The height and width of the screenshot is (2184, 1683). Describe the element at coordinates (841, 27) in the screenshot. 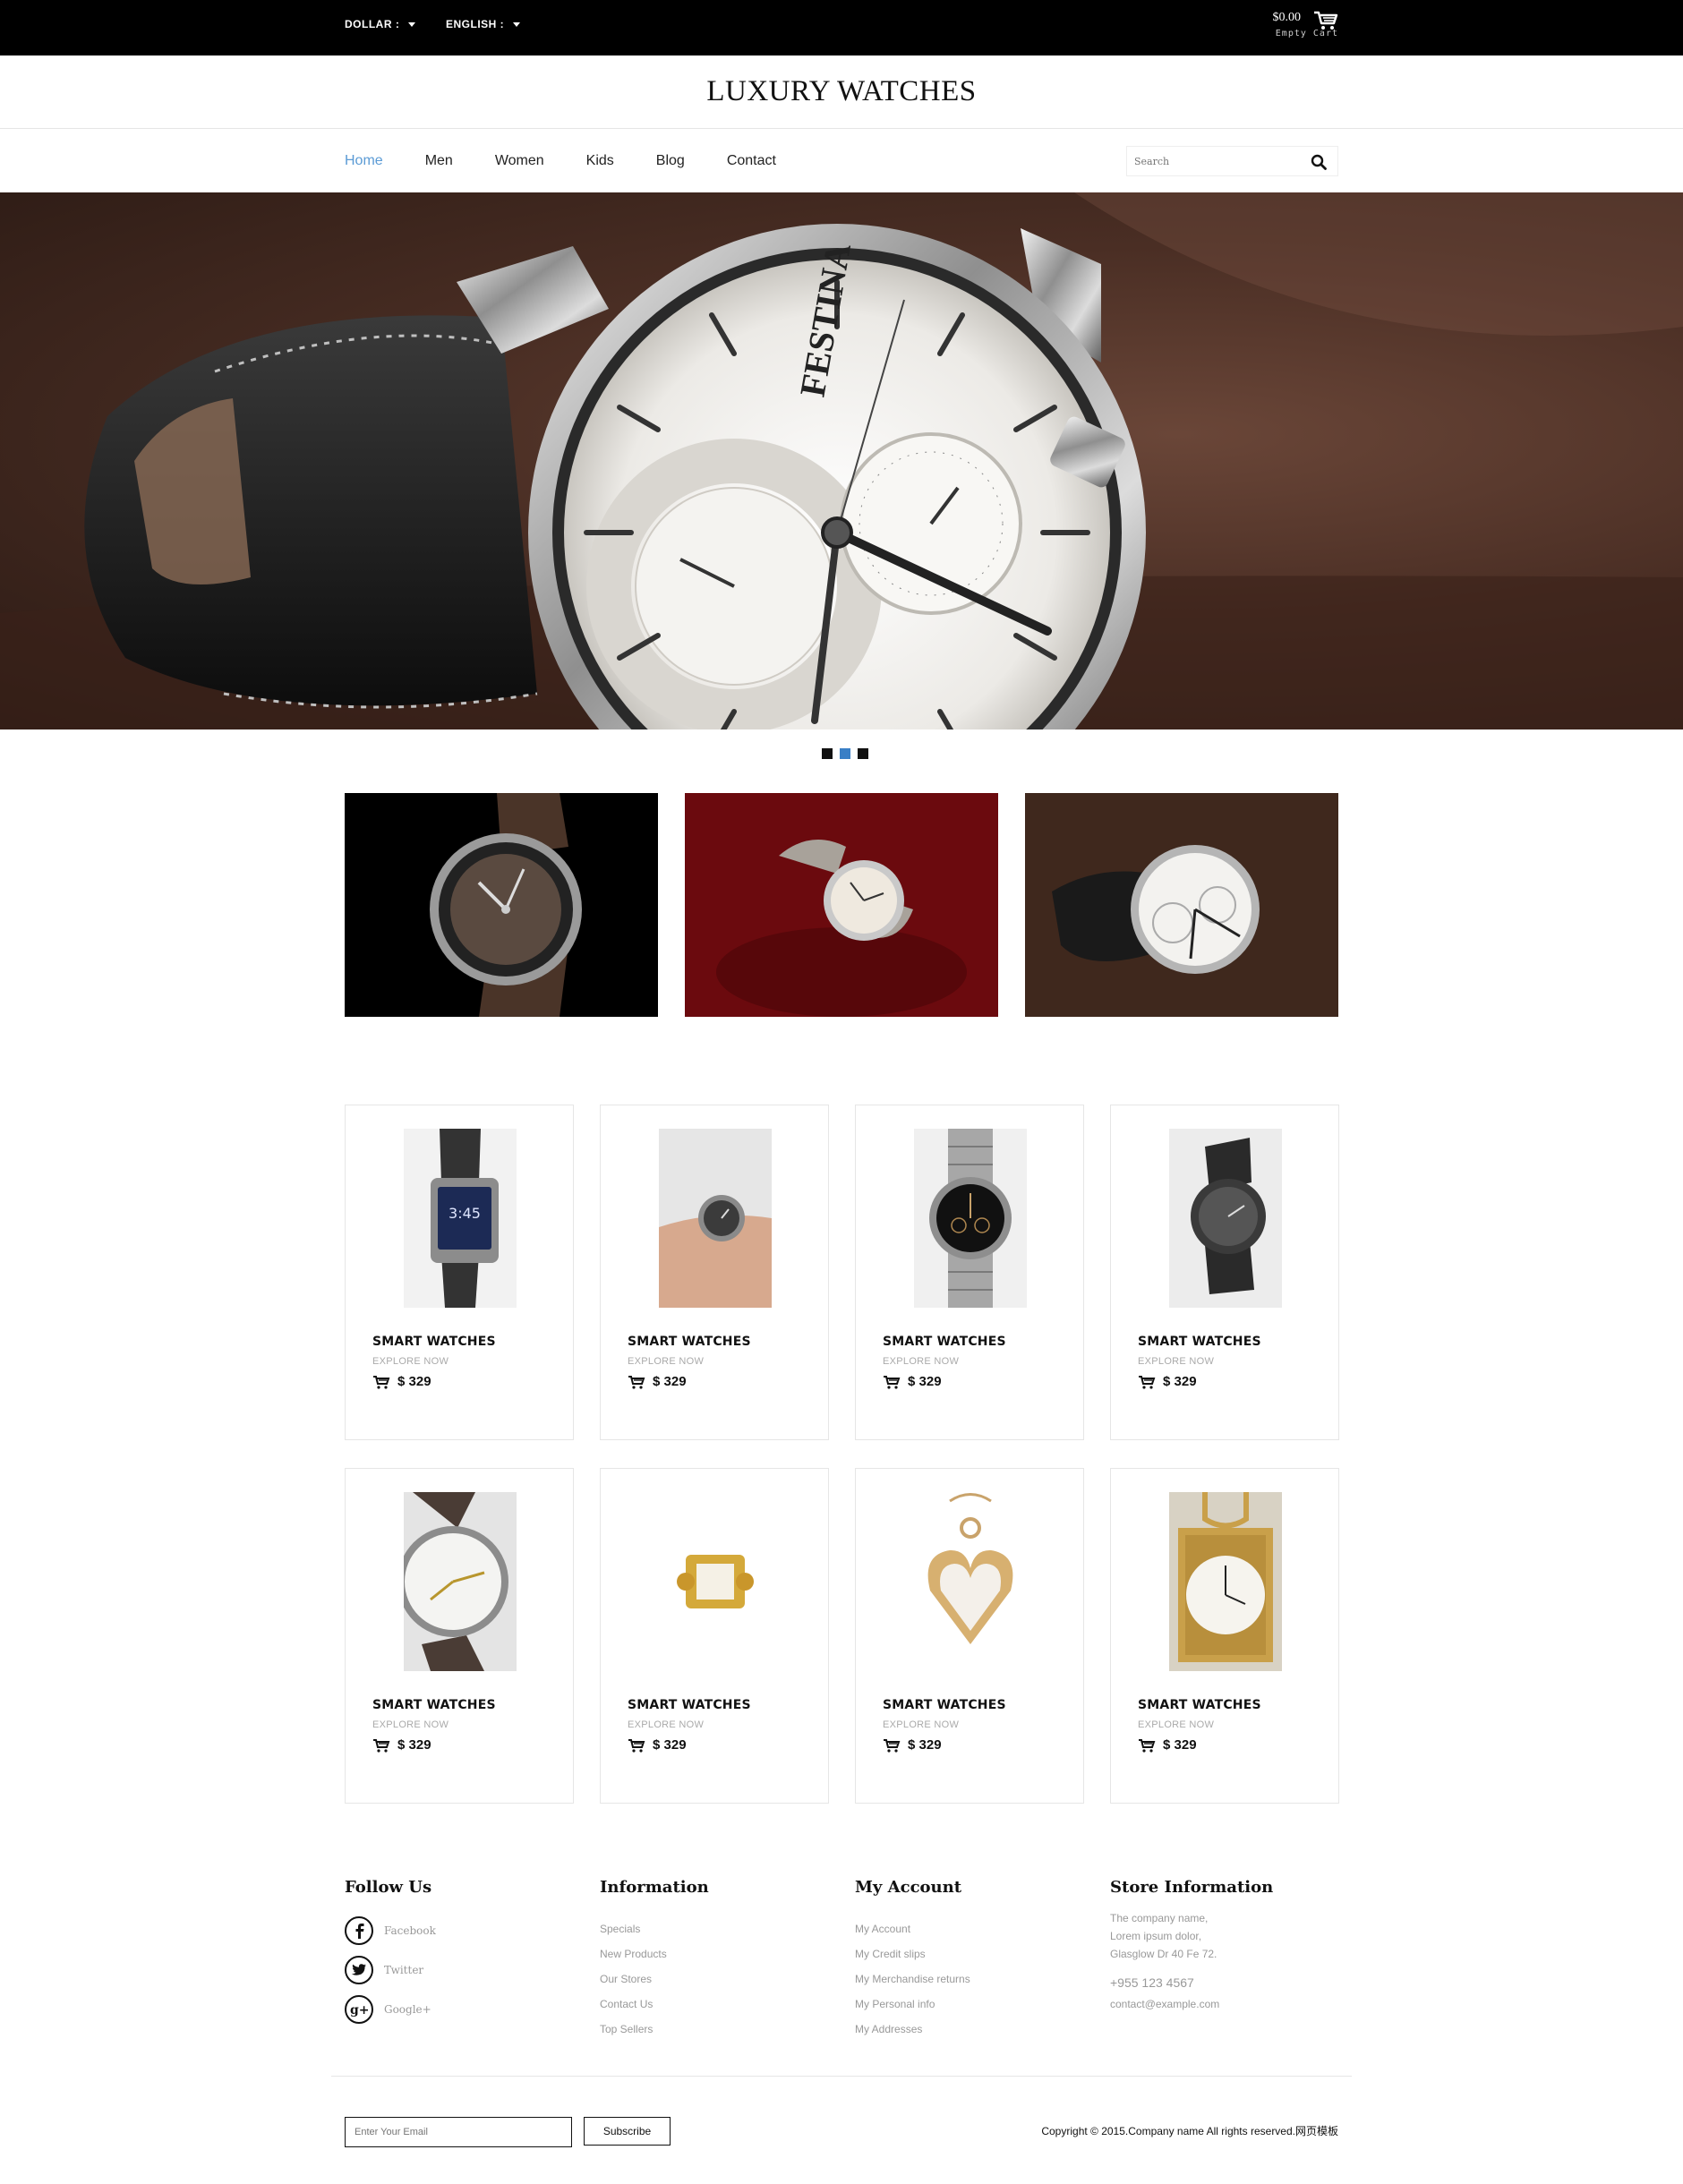

I see `top-bar: DOLLAR : ENGLISH : $0.00 Empty Cart` at that location.